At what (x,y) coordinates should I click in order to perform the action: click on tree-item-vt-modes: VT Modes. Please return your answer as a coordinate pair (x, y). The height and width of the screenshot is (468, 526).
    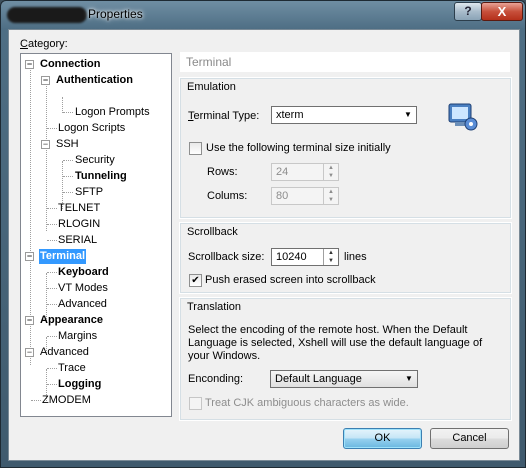
    Looking at the image, I should click on (83, 288).